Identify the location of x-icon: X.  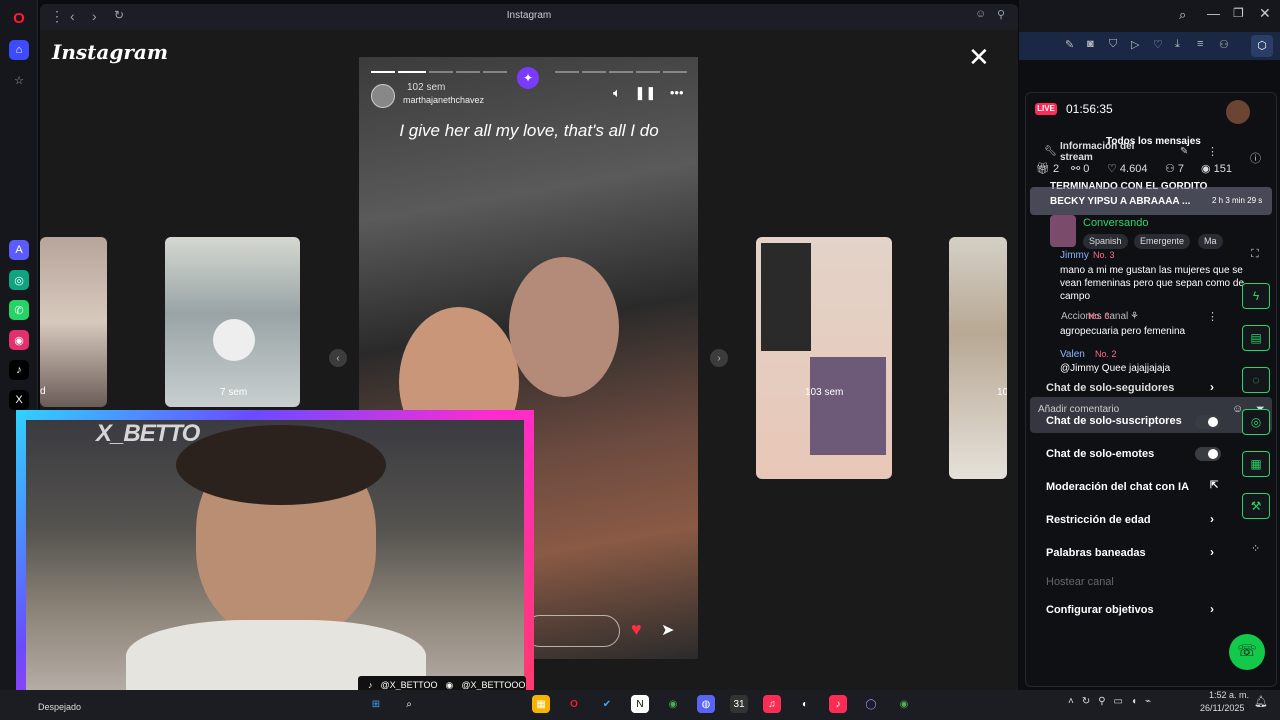
(19, 400).